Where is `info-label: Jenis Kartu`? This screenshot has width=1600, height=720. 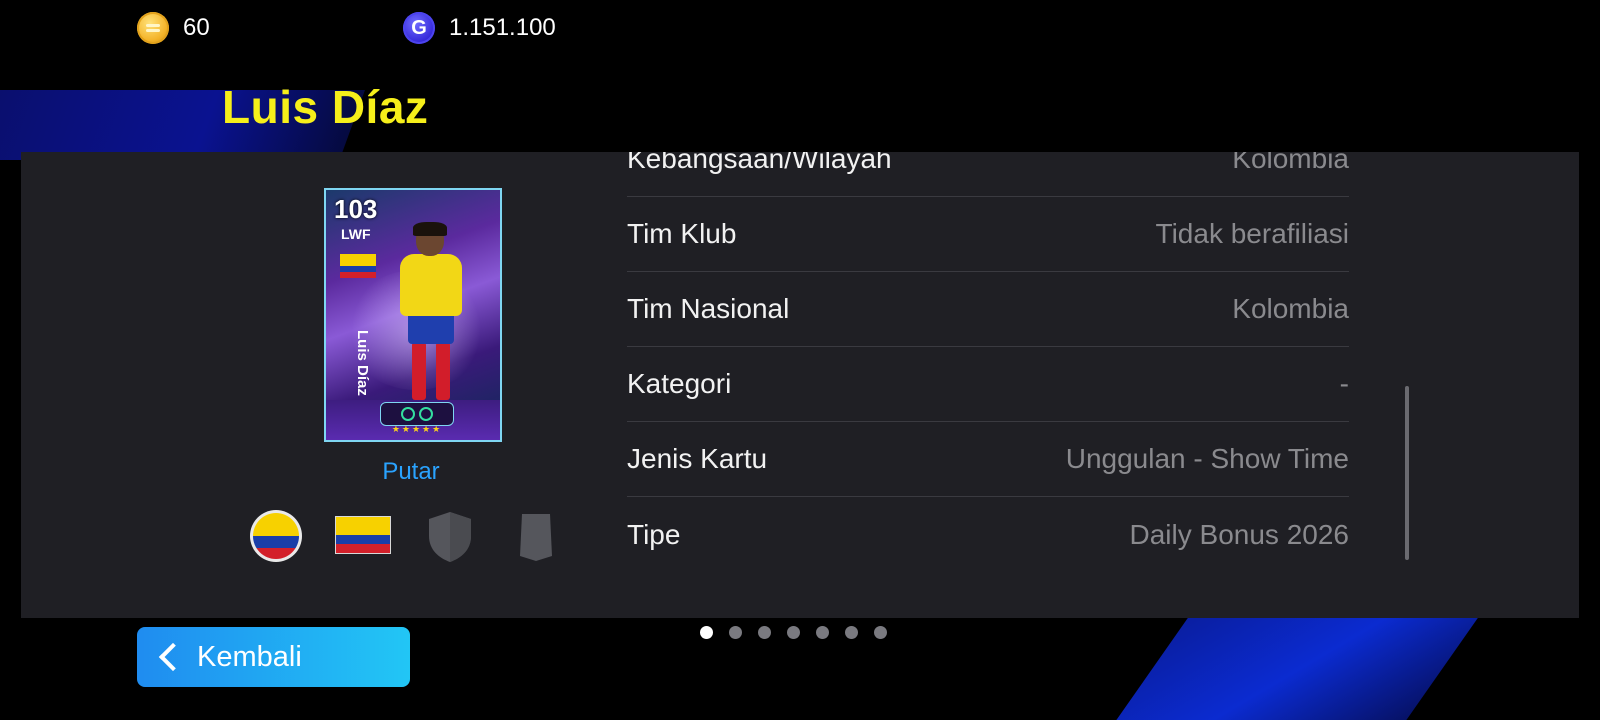
info-label: Jenis Kartu is located at coordinates (697, 458).